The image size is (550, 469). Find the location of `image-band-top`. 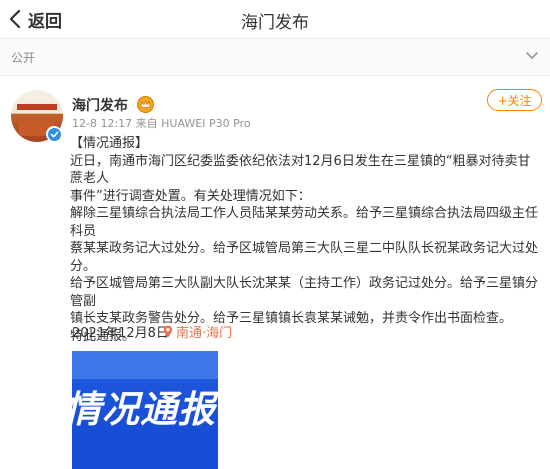

image-band-top is located at coordinates (145, 365).